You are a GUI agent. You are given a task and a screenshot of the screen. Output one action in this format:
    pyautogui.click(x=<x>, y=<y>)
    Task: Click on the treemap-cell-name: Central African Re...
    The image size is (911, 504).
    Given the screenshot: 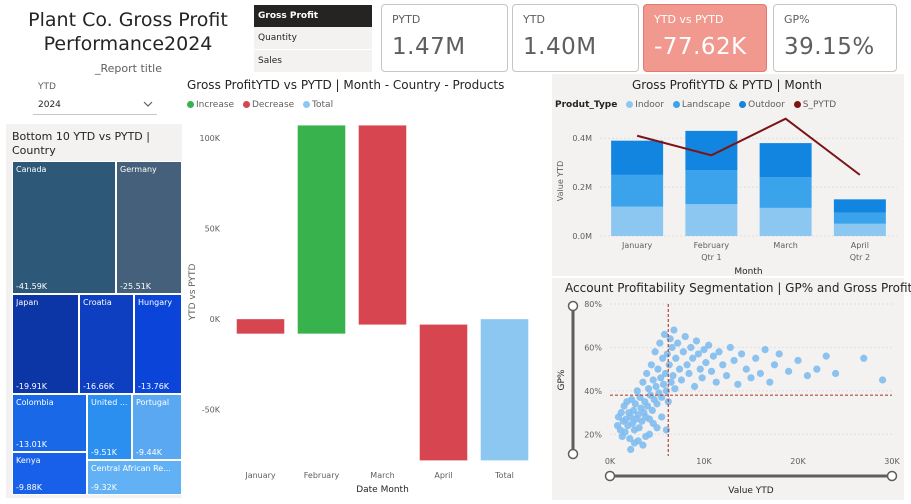 What is the action you would take?
    pyautogui.click(x=131, y=468)
    